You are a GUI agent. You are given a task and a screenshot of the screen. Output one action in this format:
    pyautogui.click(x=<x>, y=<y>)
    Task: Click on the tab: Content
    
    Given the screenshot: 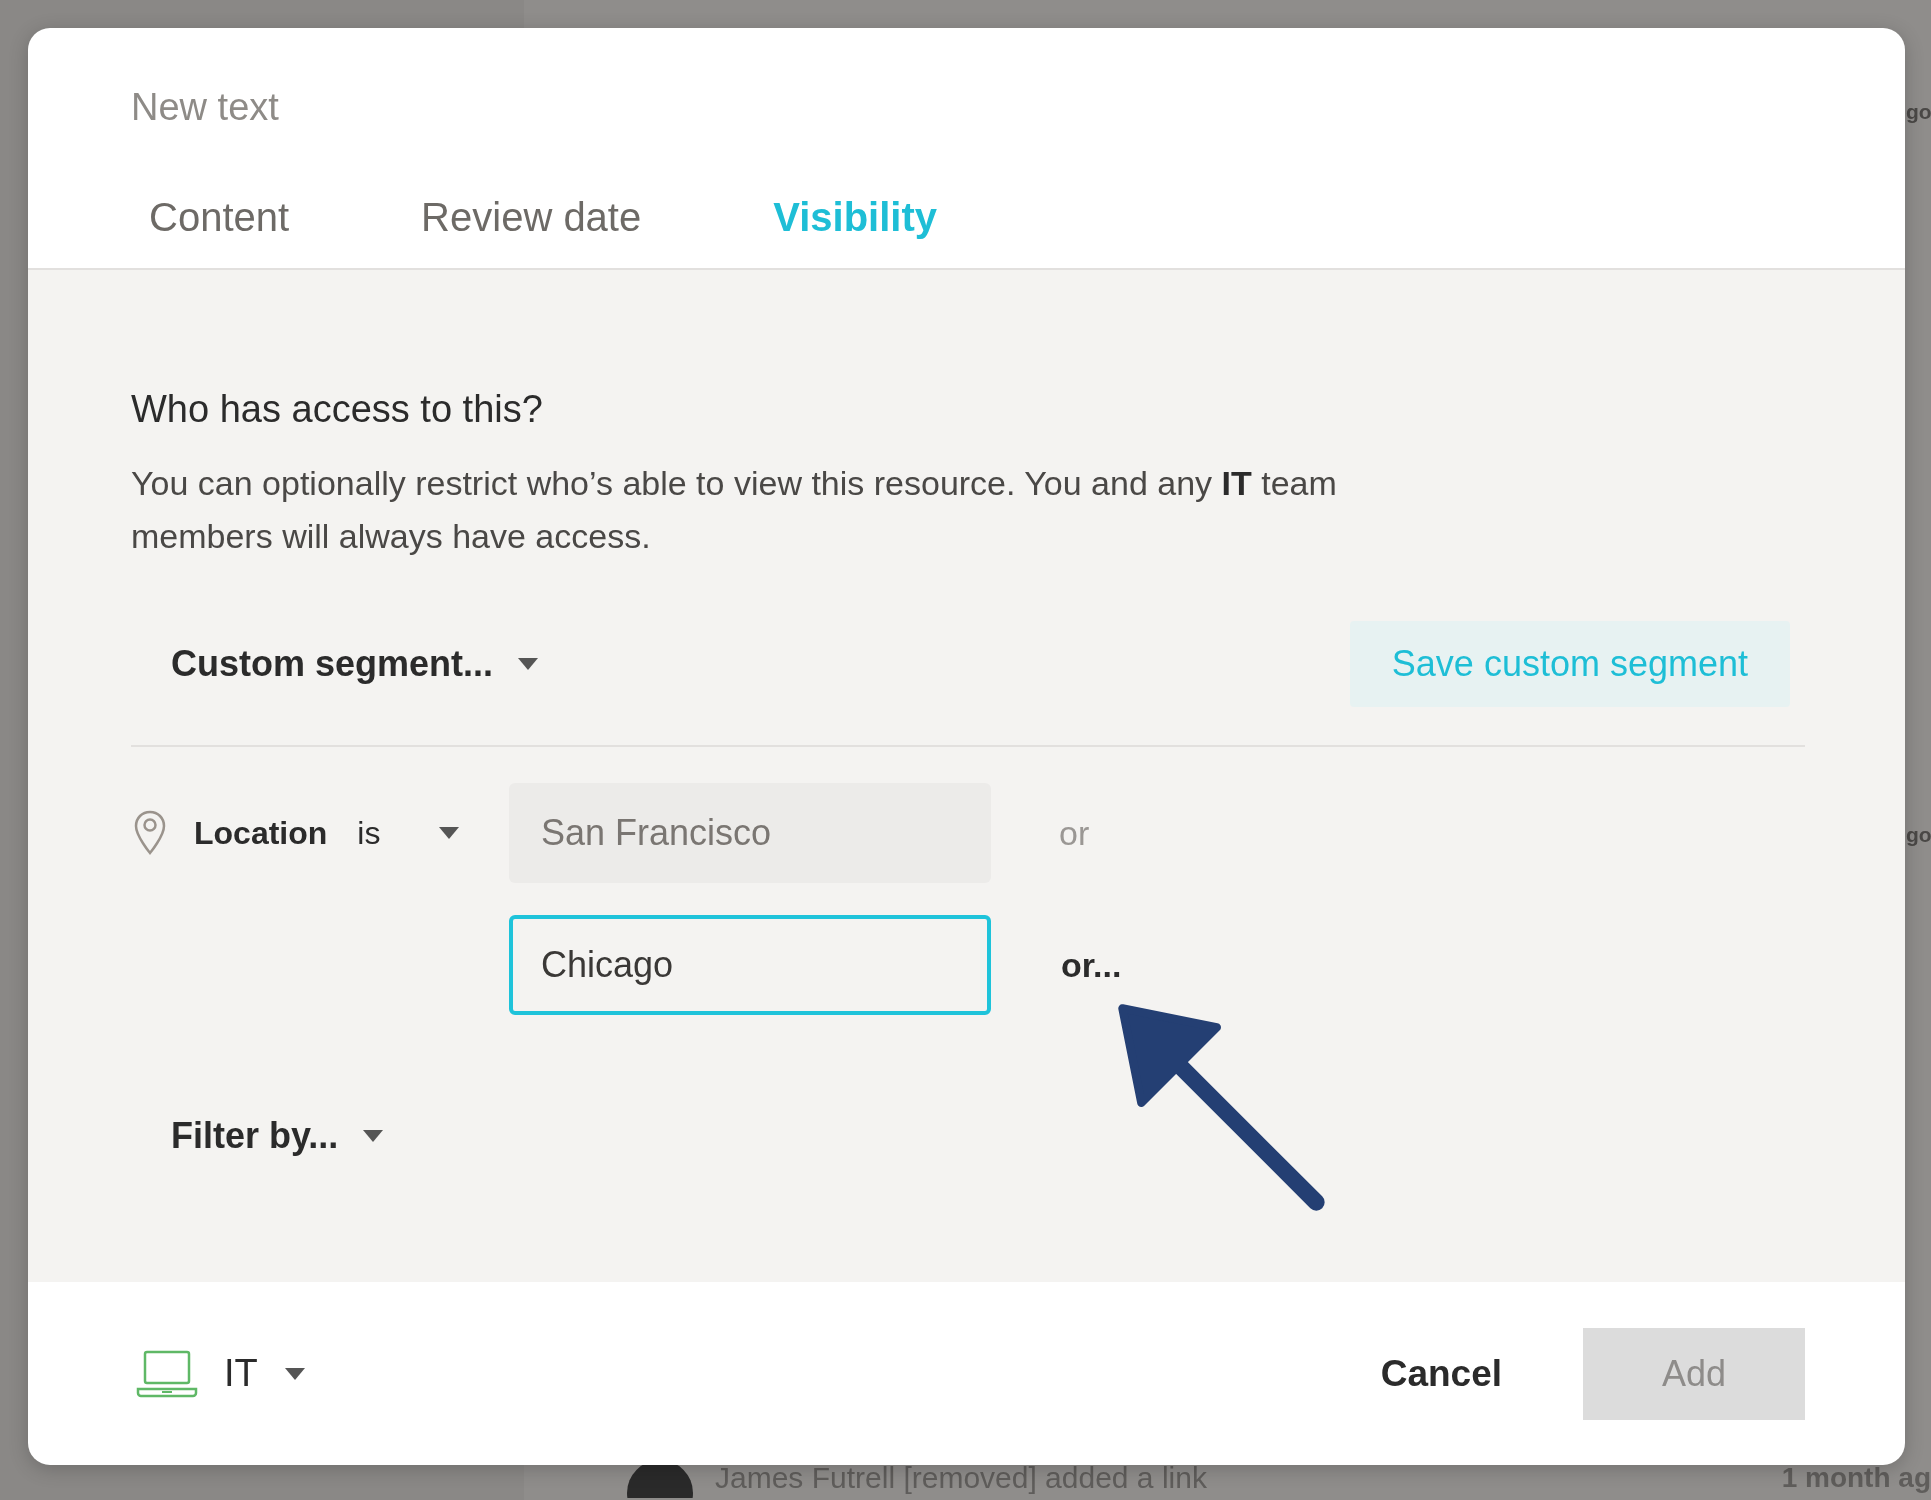 What is the action you would take?
    pyautogui.click(x=219, y=217)
    